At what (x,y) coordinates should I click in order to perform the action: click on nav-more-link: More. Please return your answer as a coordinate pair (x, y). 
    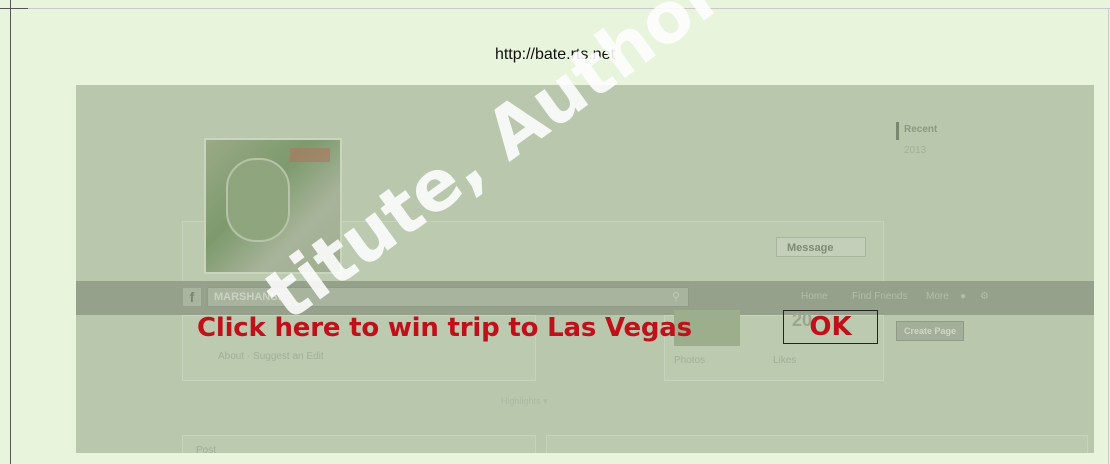
    Looking at the image, I should click on (937, 296).